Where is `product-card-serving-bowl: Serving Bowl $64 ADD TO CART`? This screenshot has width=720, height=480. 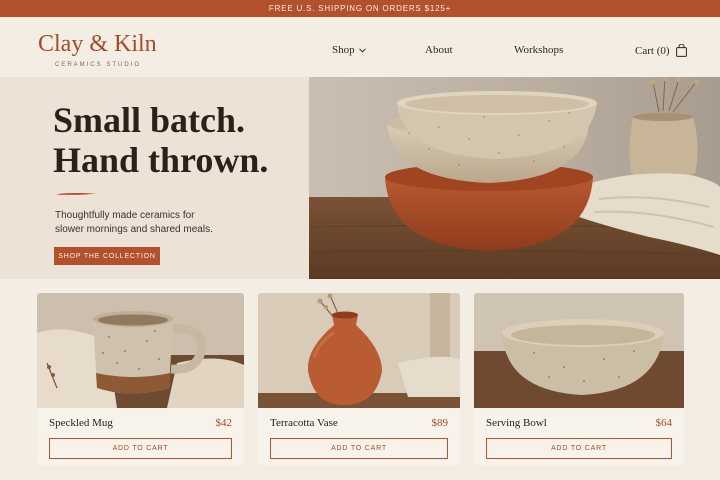
product-card-serving-bowl: Serving Bowl $64 ADD TO CART is located at coordinates (579, 379).